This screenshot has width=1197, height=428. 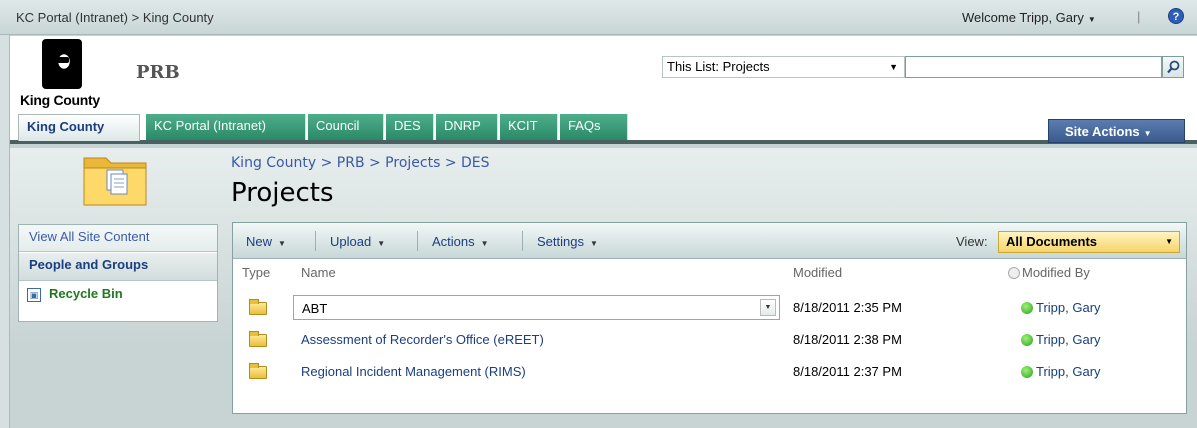 I want to click on left-page-border, so click(x=5, y=214).